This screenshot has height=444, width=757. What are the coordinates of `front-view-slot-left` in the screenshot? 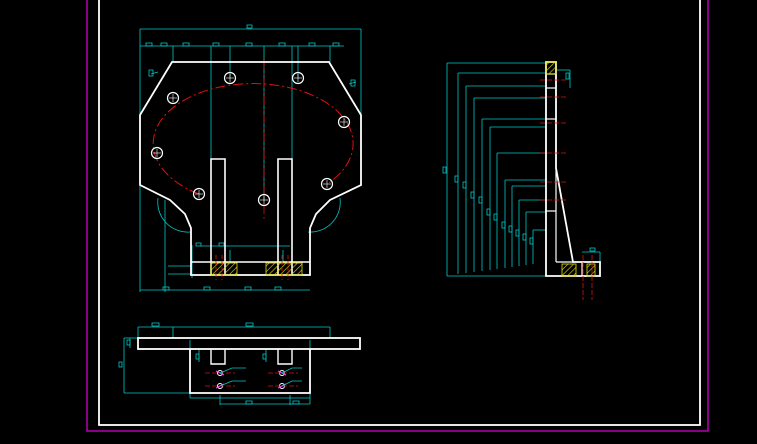 It's located at (218, 216).